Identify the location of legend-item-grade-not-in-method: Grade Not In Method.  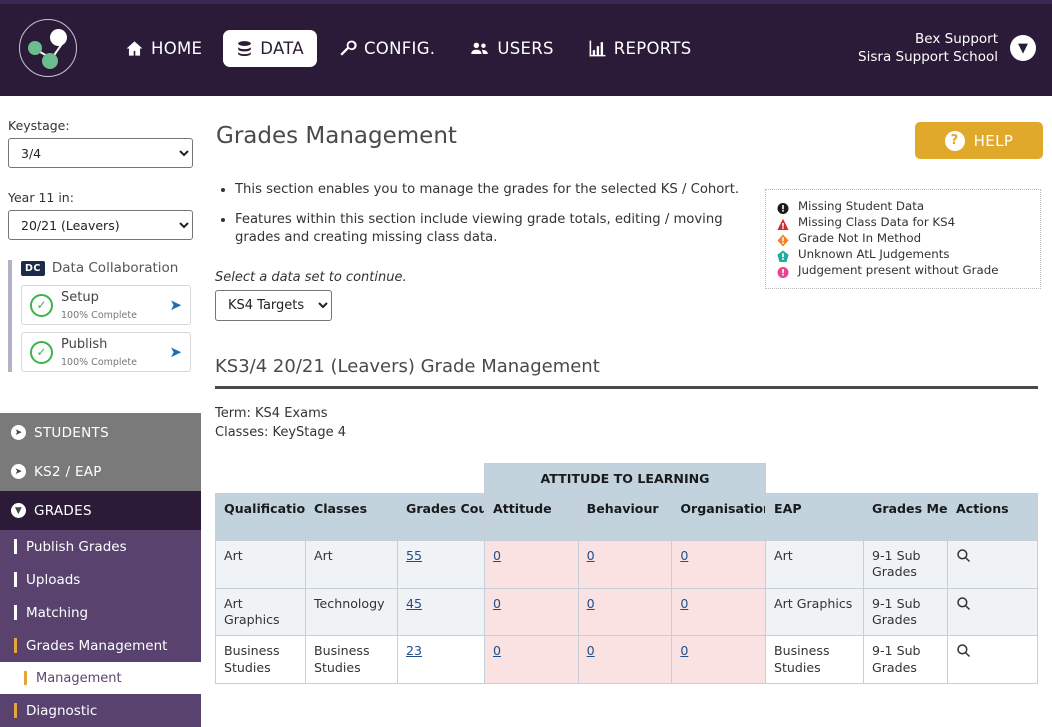
(903, 238).